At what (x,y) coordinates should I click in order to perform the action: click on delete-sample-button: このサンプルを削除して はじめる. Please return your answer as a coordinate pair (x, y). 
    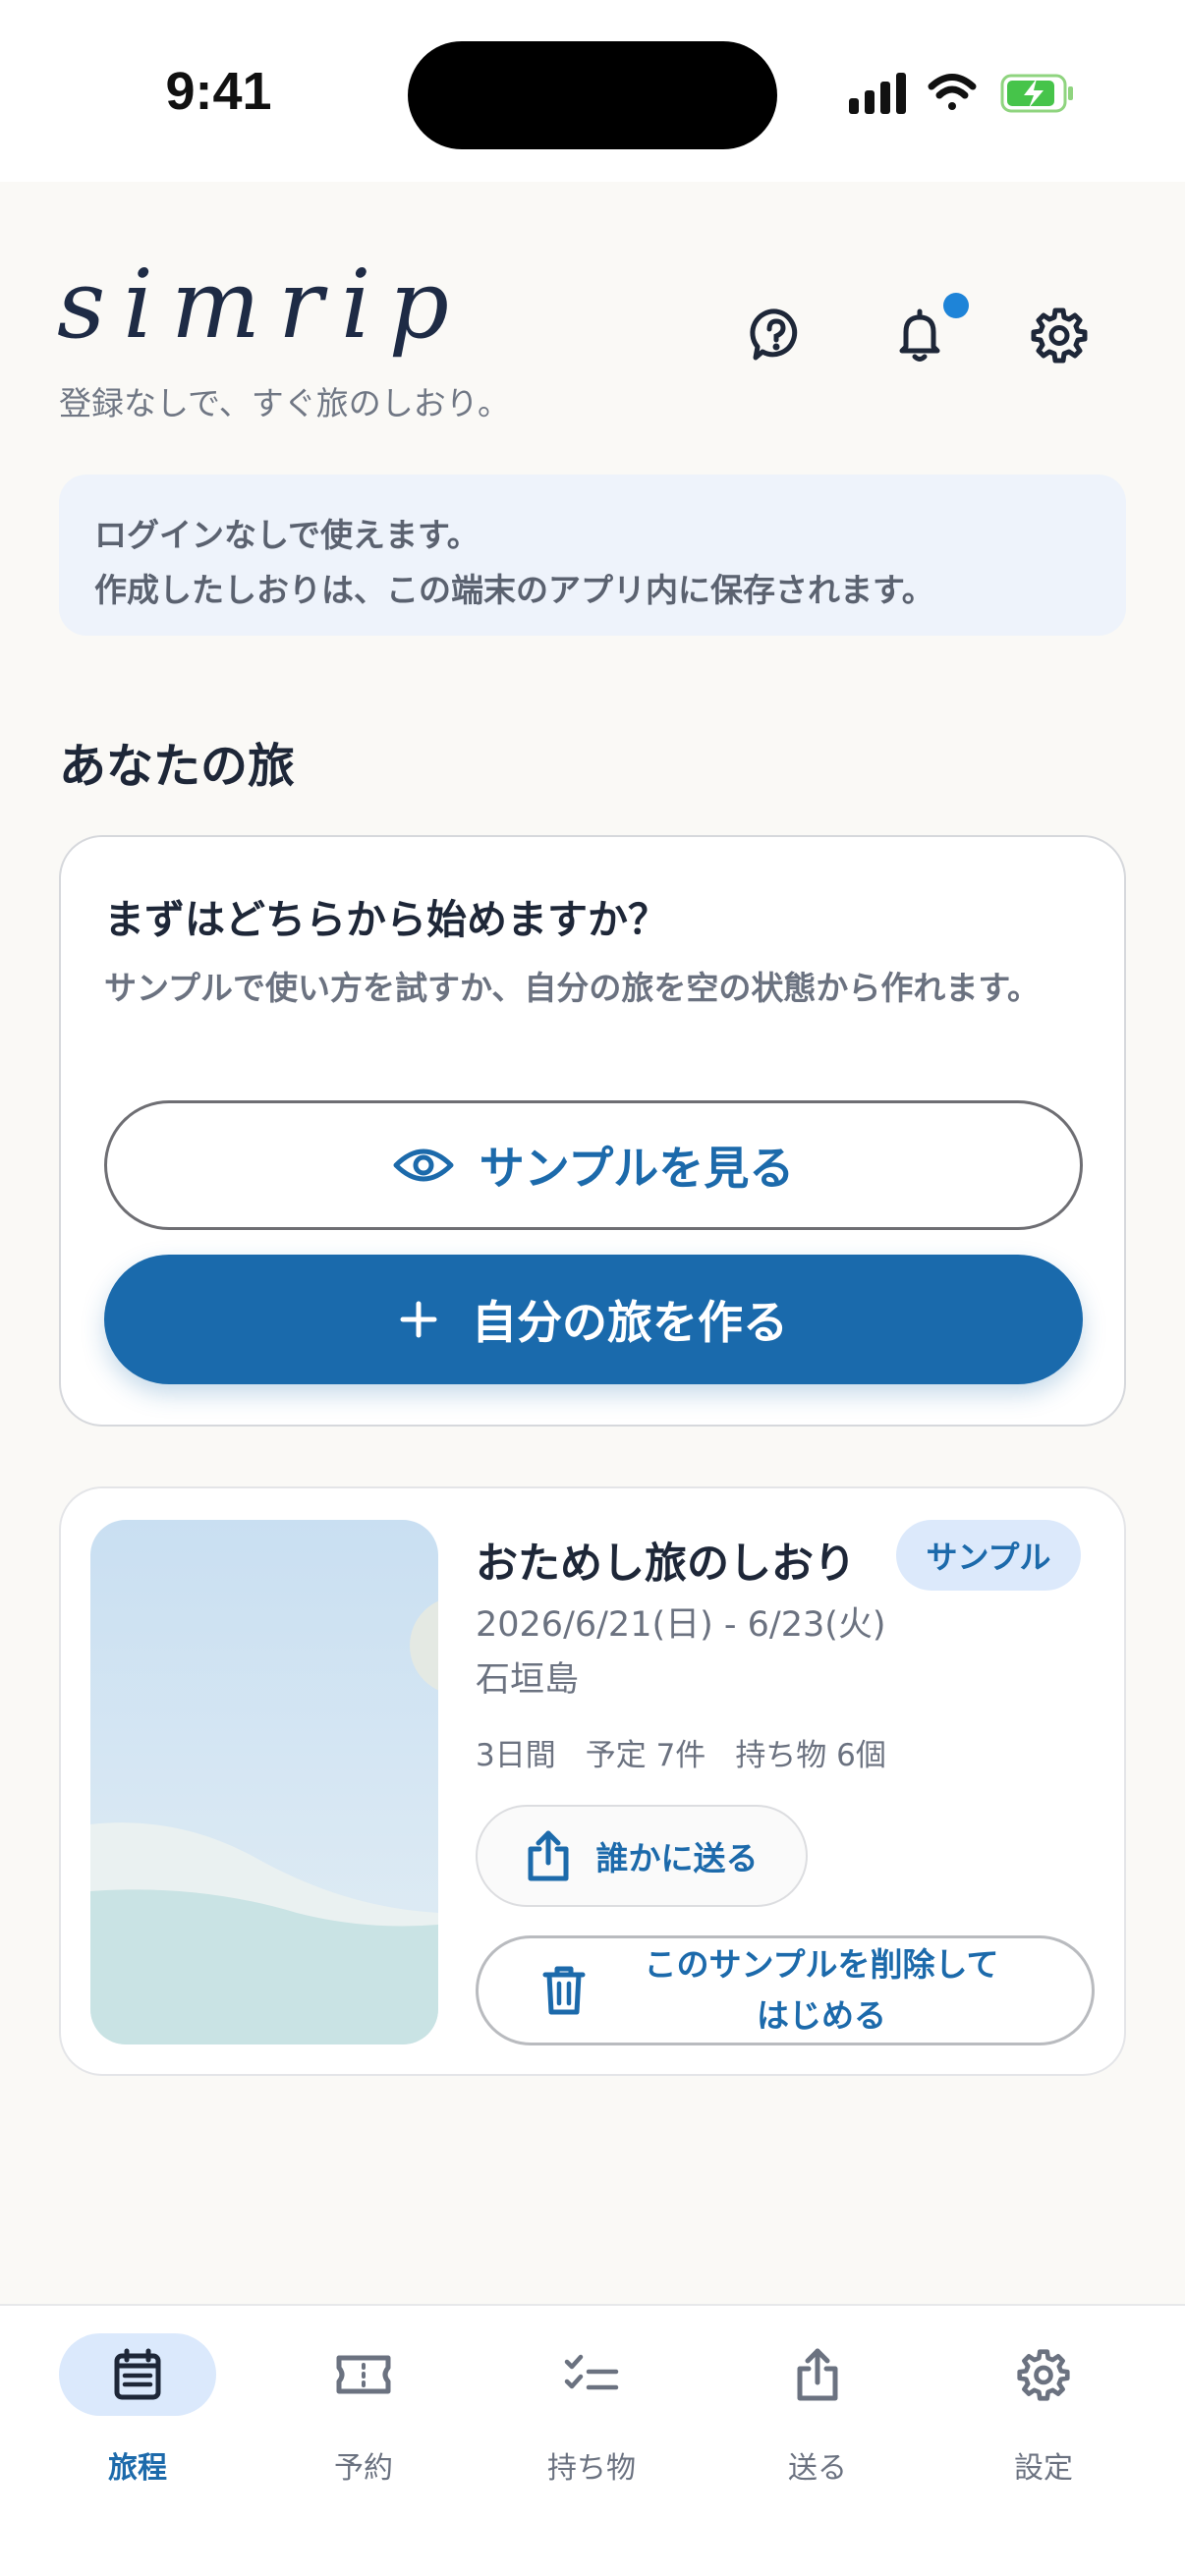
    Looking at the image, I should click on (786, 1990).